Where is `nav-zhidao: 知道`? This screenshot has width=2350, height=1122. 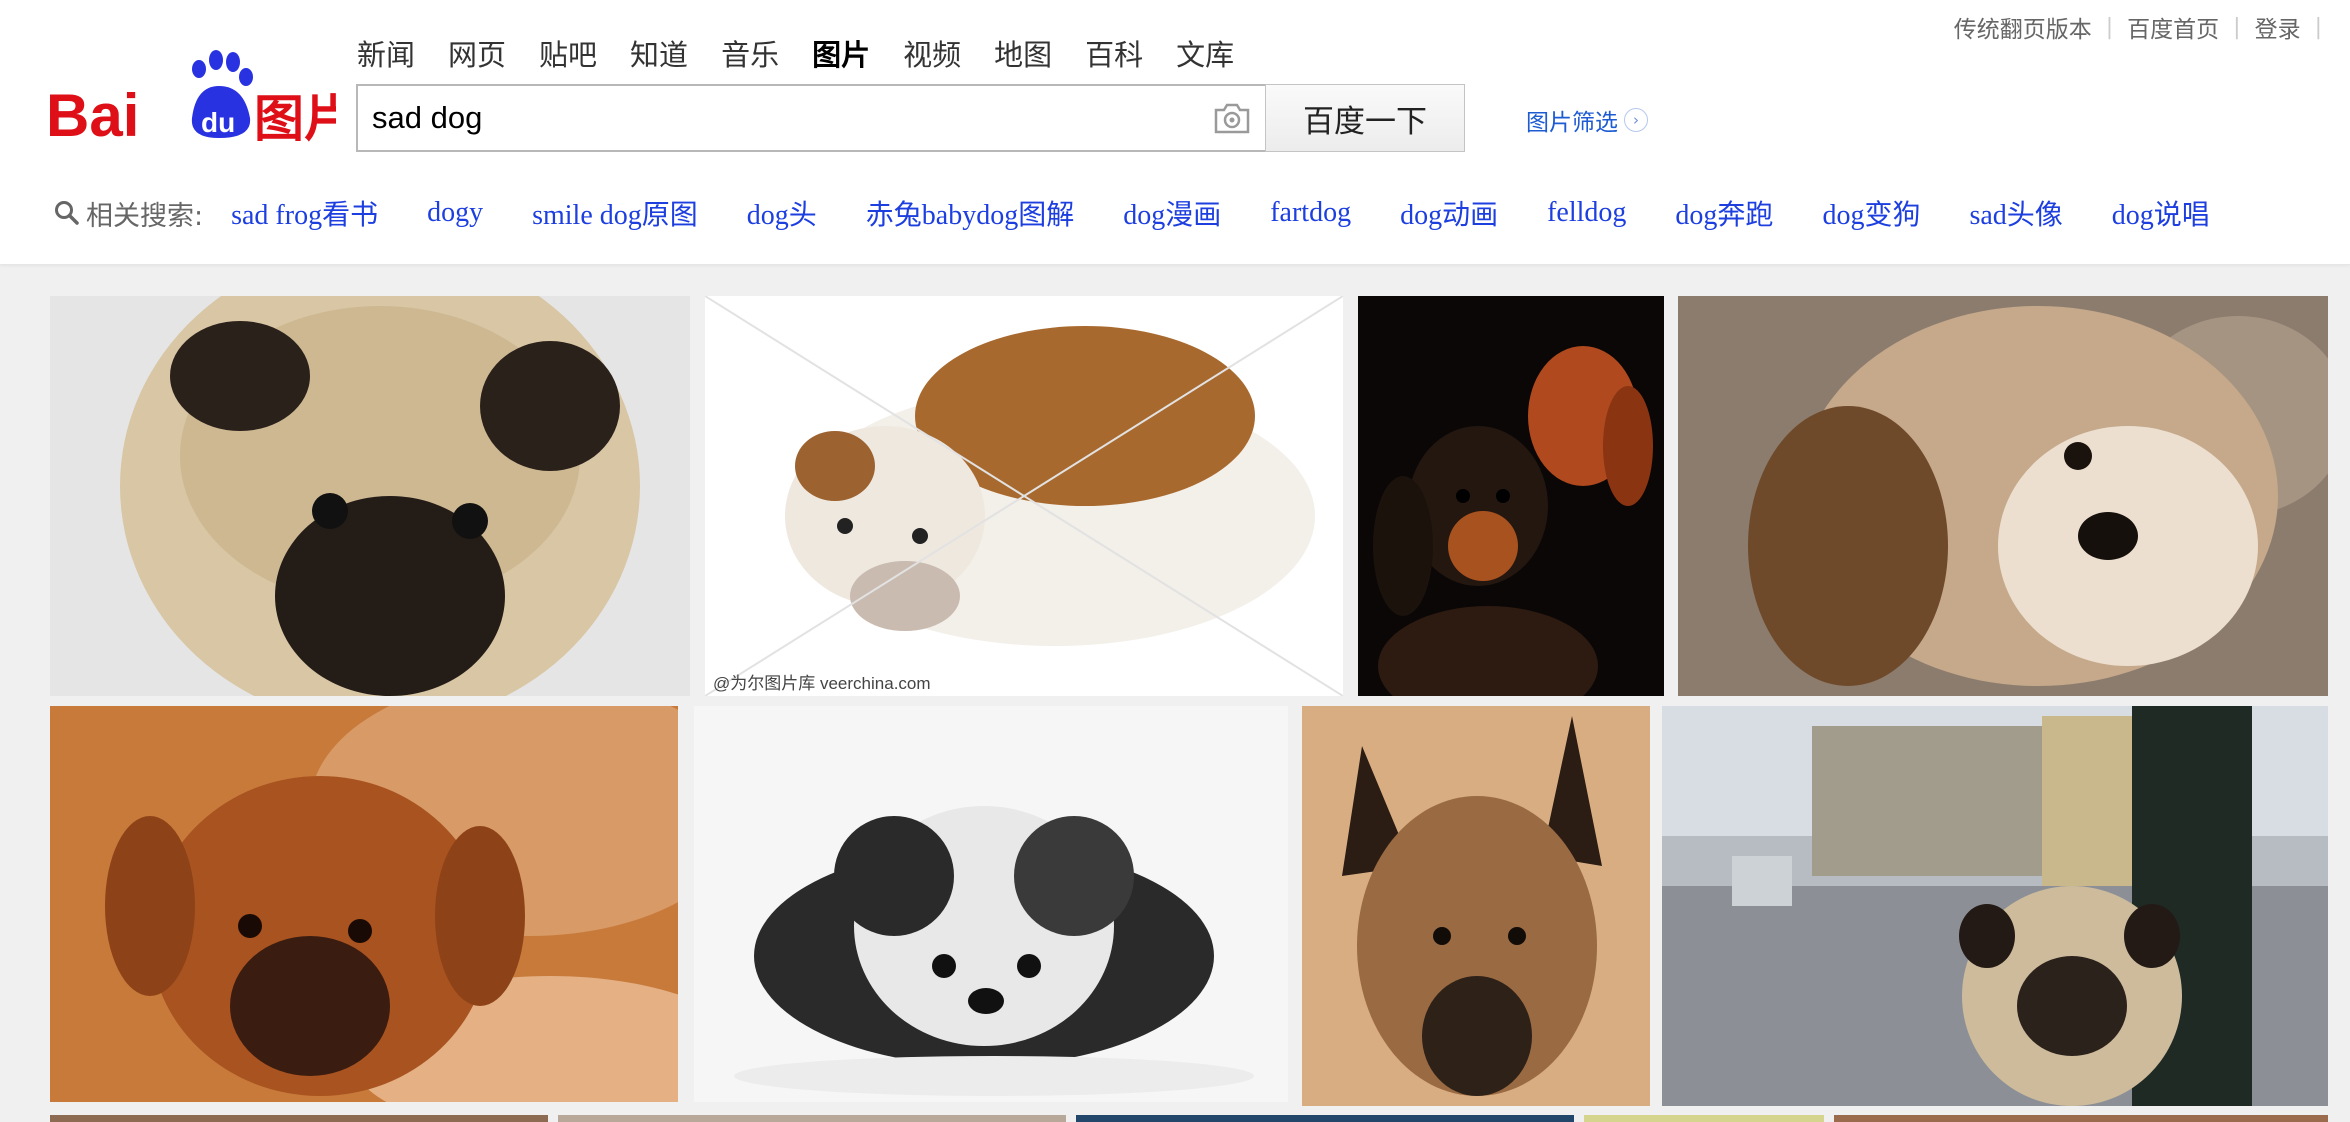
nav-zhidao: 知道 is located at coordinates (659, 53).